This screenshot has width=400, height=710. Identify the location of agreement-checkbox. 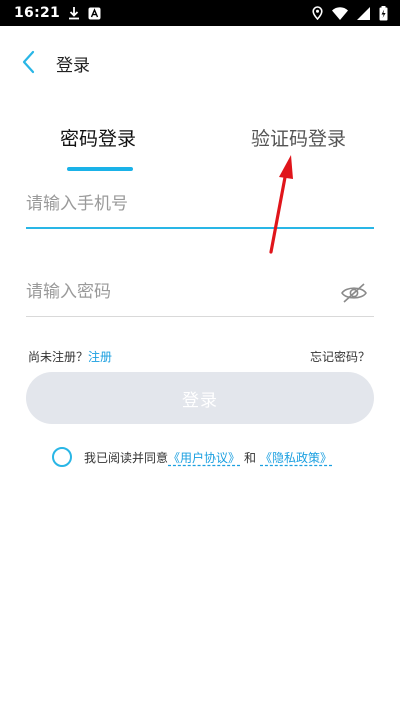
(62, 457).